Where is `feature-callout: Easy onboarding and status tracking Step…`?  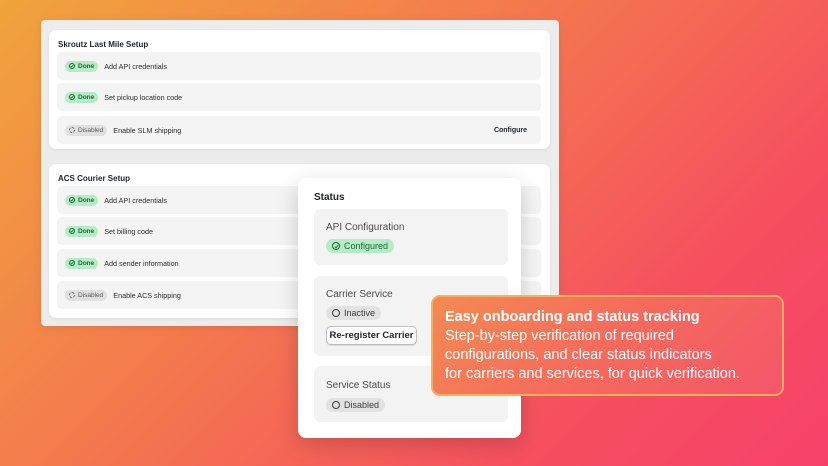 feature-callout: Easy onboarding and status tracking Step… is located at coordinates (607, 345).